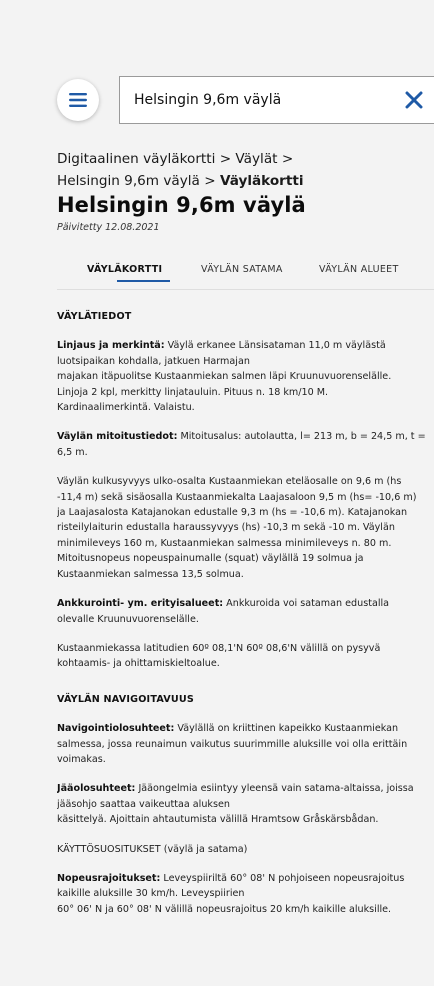 Image resolution: width=434 pixels, height=986 pixels. Describe the element at coordinates (152, 849) in the screenshot. I see `usage-recommendations-heading: KÄYTTÖSUOSITUKSET (väylä ja satama)` at that location.